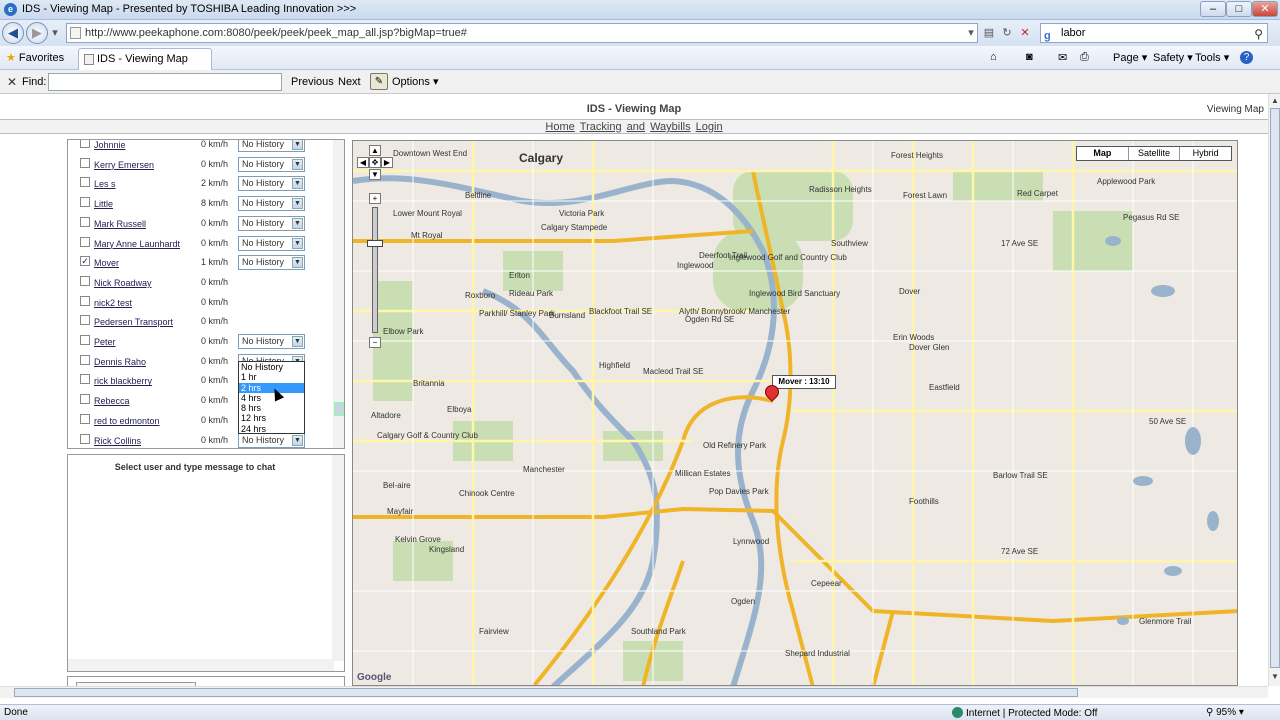 The height and width of the screenshot is (720, 1280). What do you see at coordinates (120, 224) in the screenshot?
I see `user-name-link: Mark Russell` at bounding box center [120, 224].